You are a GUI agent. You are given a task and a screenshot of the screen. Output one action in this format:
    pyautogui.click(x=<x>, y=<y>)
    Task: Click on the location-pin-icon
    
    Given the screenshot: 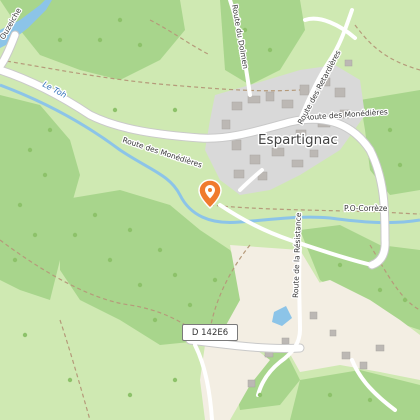 What is the action you would take?
    pyautogui.click(x=210, y=194)
    